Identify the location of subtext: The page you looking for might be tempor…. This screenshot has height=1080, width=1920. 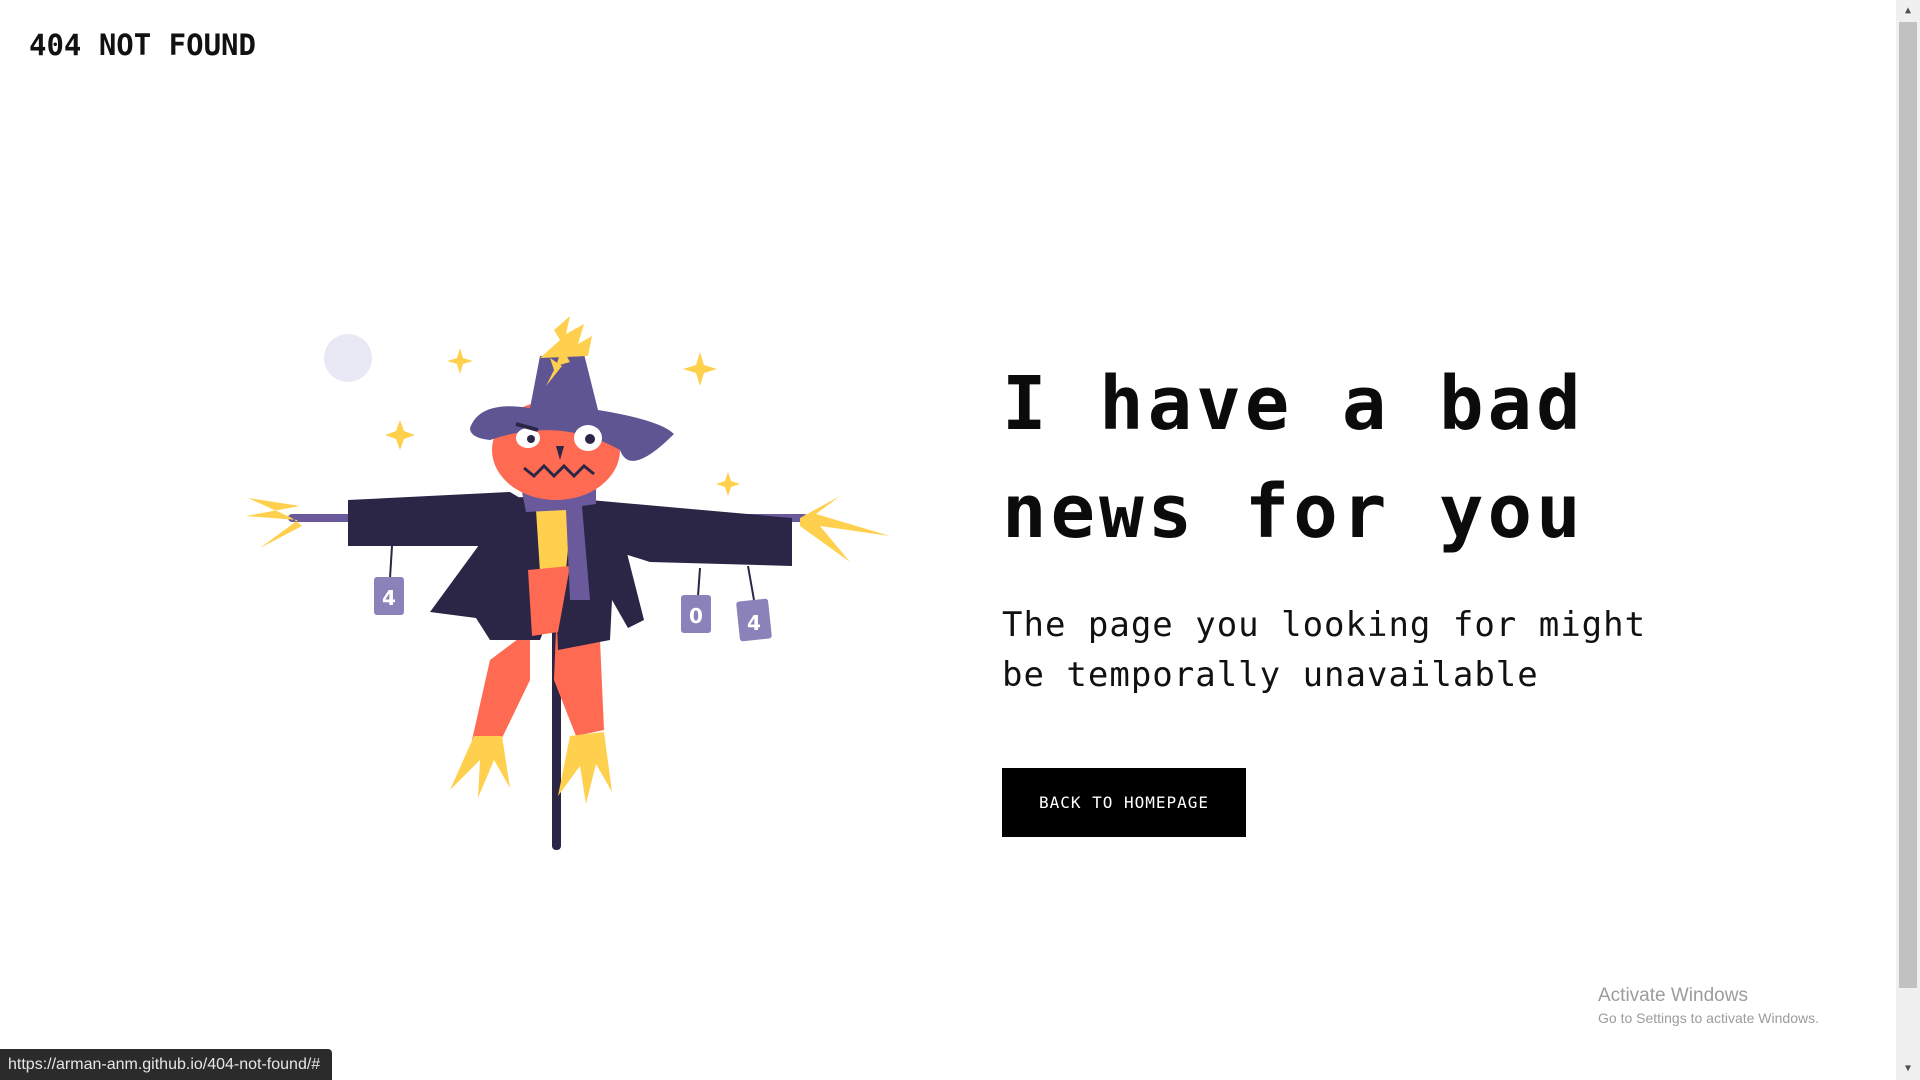
(1362, 650).